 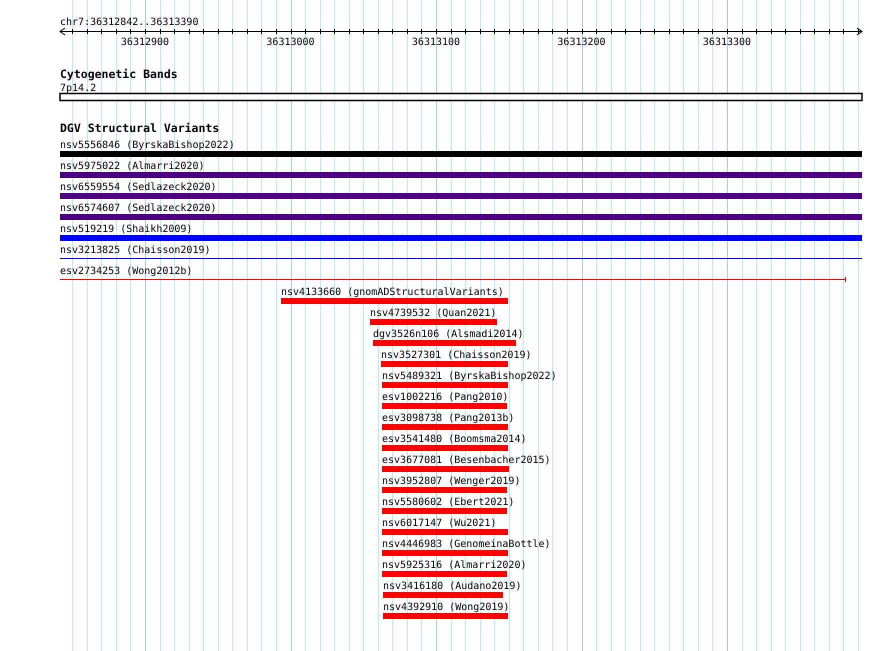 I want to click on variant-label: esv3541480 (Boomsma2014), so click(x=454, y=439).